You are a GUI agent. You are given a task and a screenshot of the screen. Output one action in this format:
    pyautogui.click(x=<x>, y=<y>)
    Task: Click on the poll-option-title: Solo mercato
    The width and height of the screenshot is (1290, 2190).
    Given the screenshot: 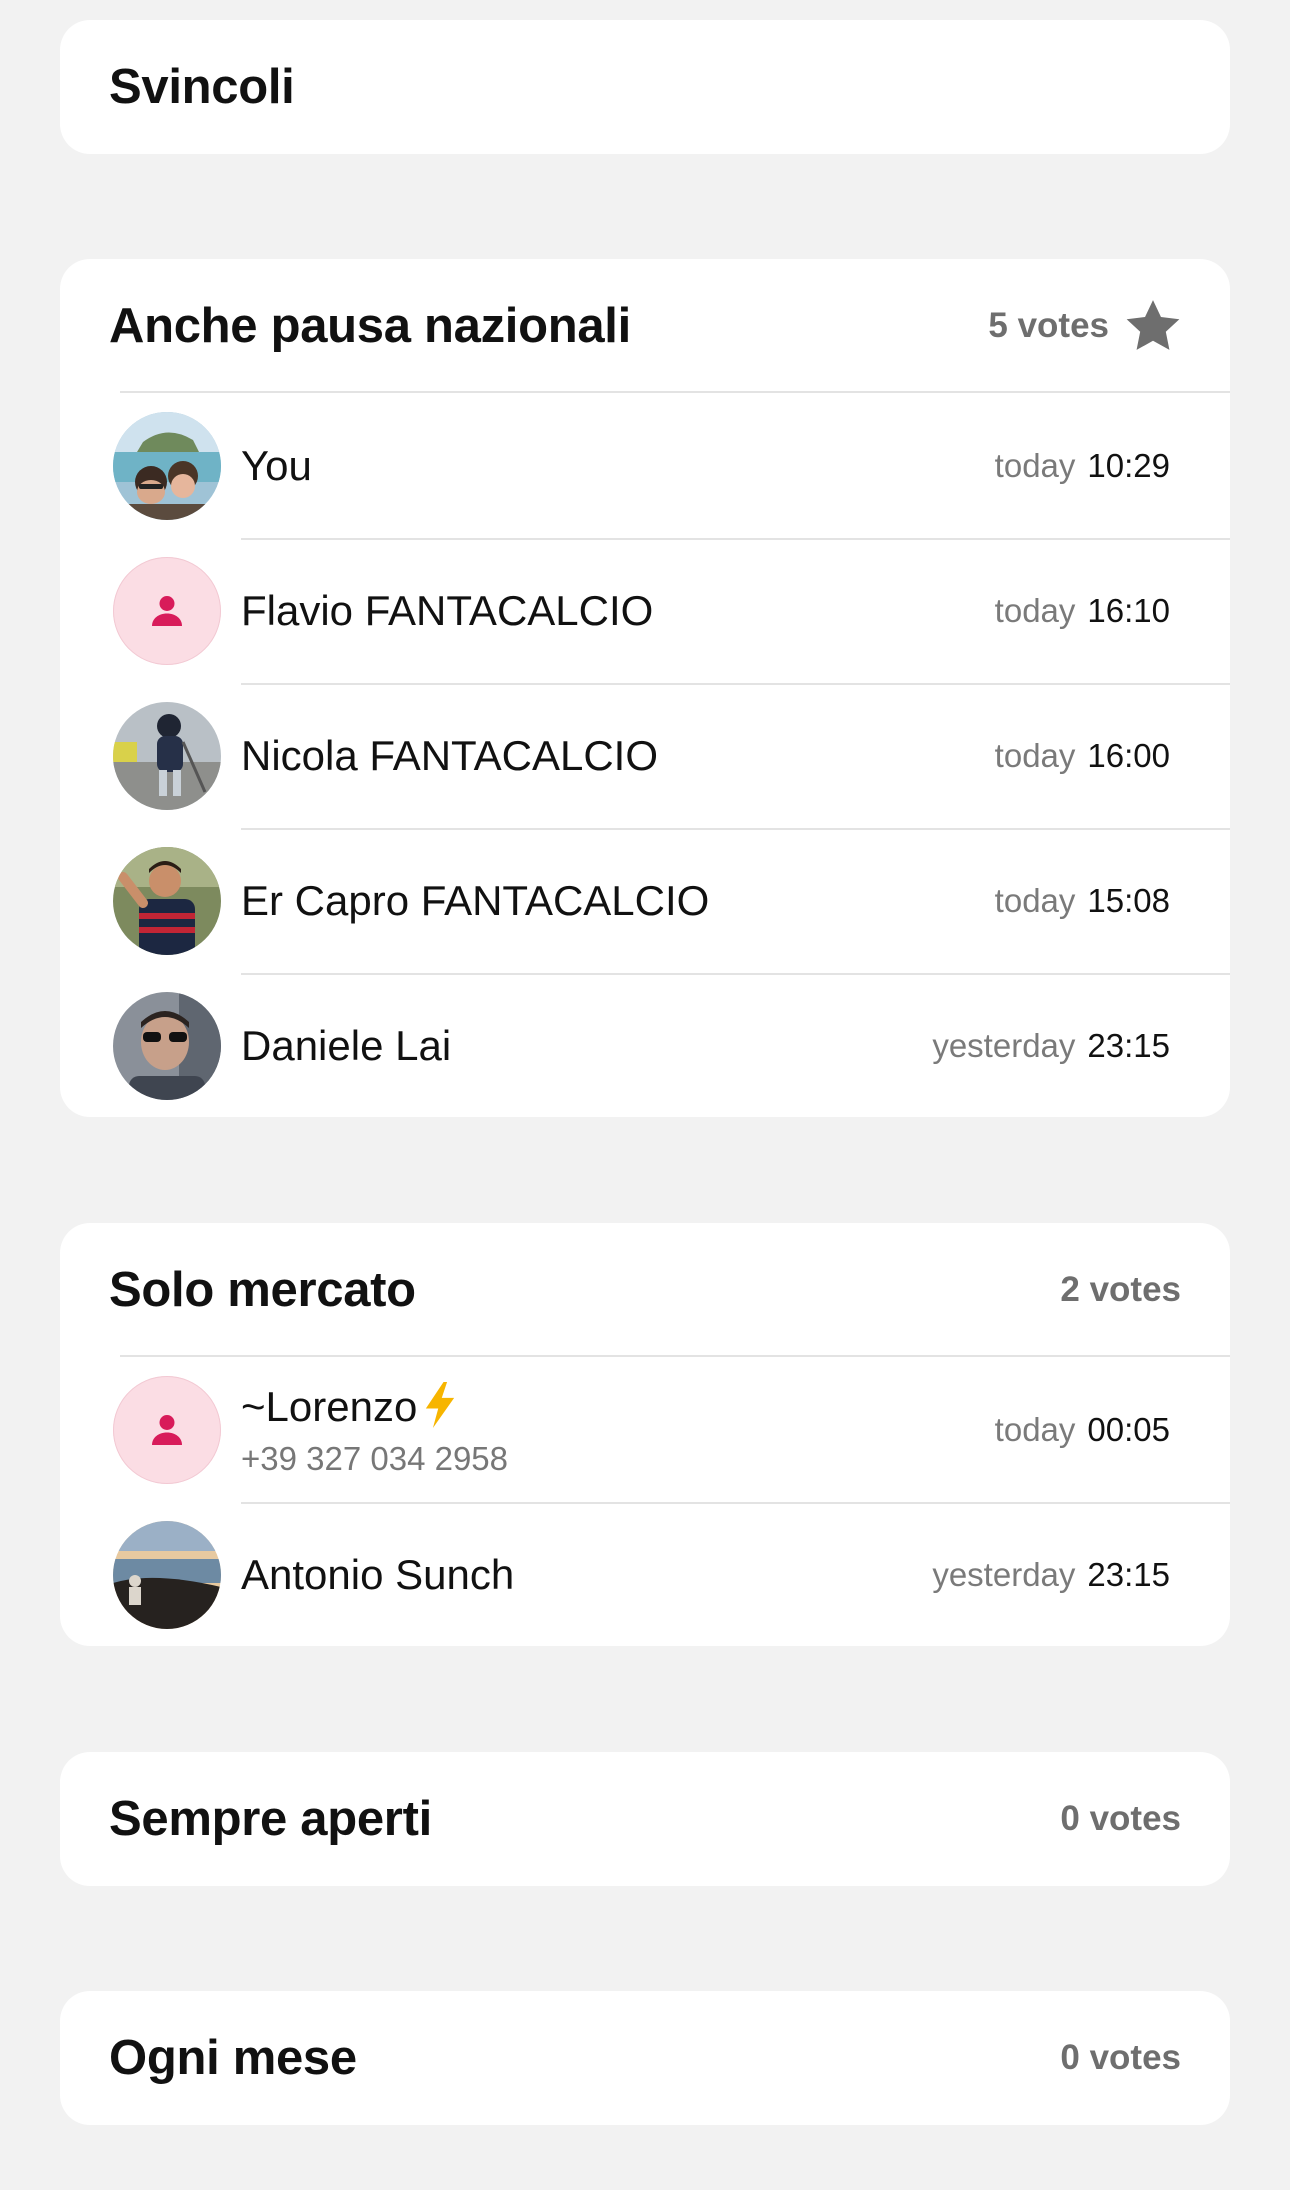 What is the action you would take?
    pyautogui.click(x=262, y=1290)
    